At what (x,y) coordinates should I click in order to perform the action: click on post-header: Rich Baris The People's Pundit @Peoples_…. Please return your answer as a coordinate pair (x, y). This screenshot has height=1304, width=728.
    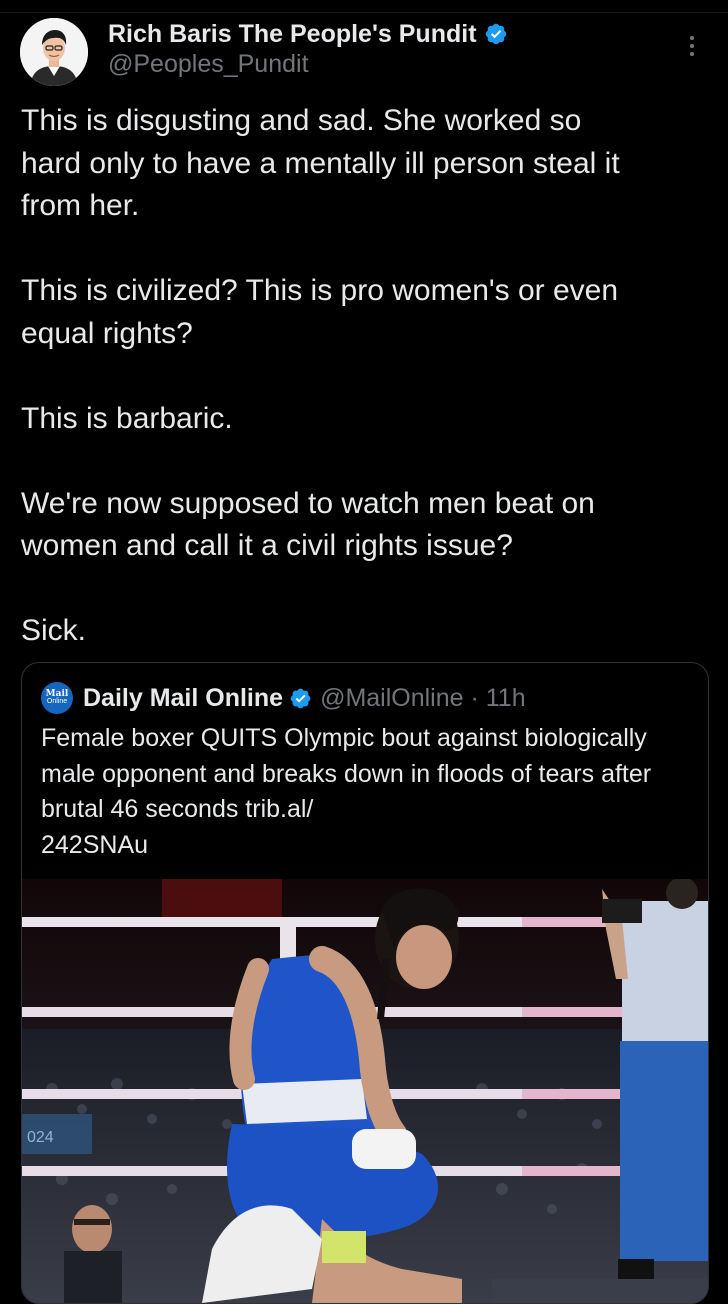
    Looking at the image, I should click on (365, 53).